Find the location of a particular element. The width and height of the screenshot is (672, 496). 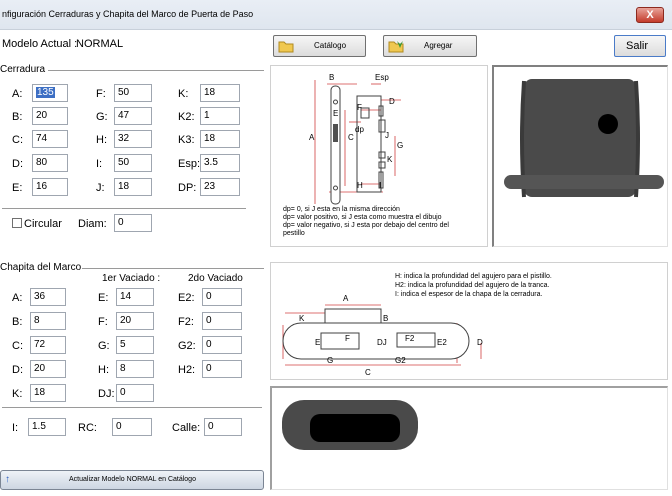

chapita-label: H: is located at coordinates (103, 370).